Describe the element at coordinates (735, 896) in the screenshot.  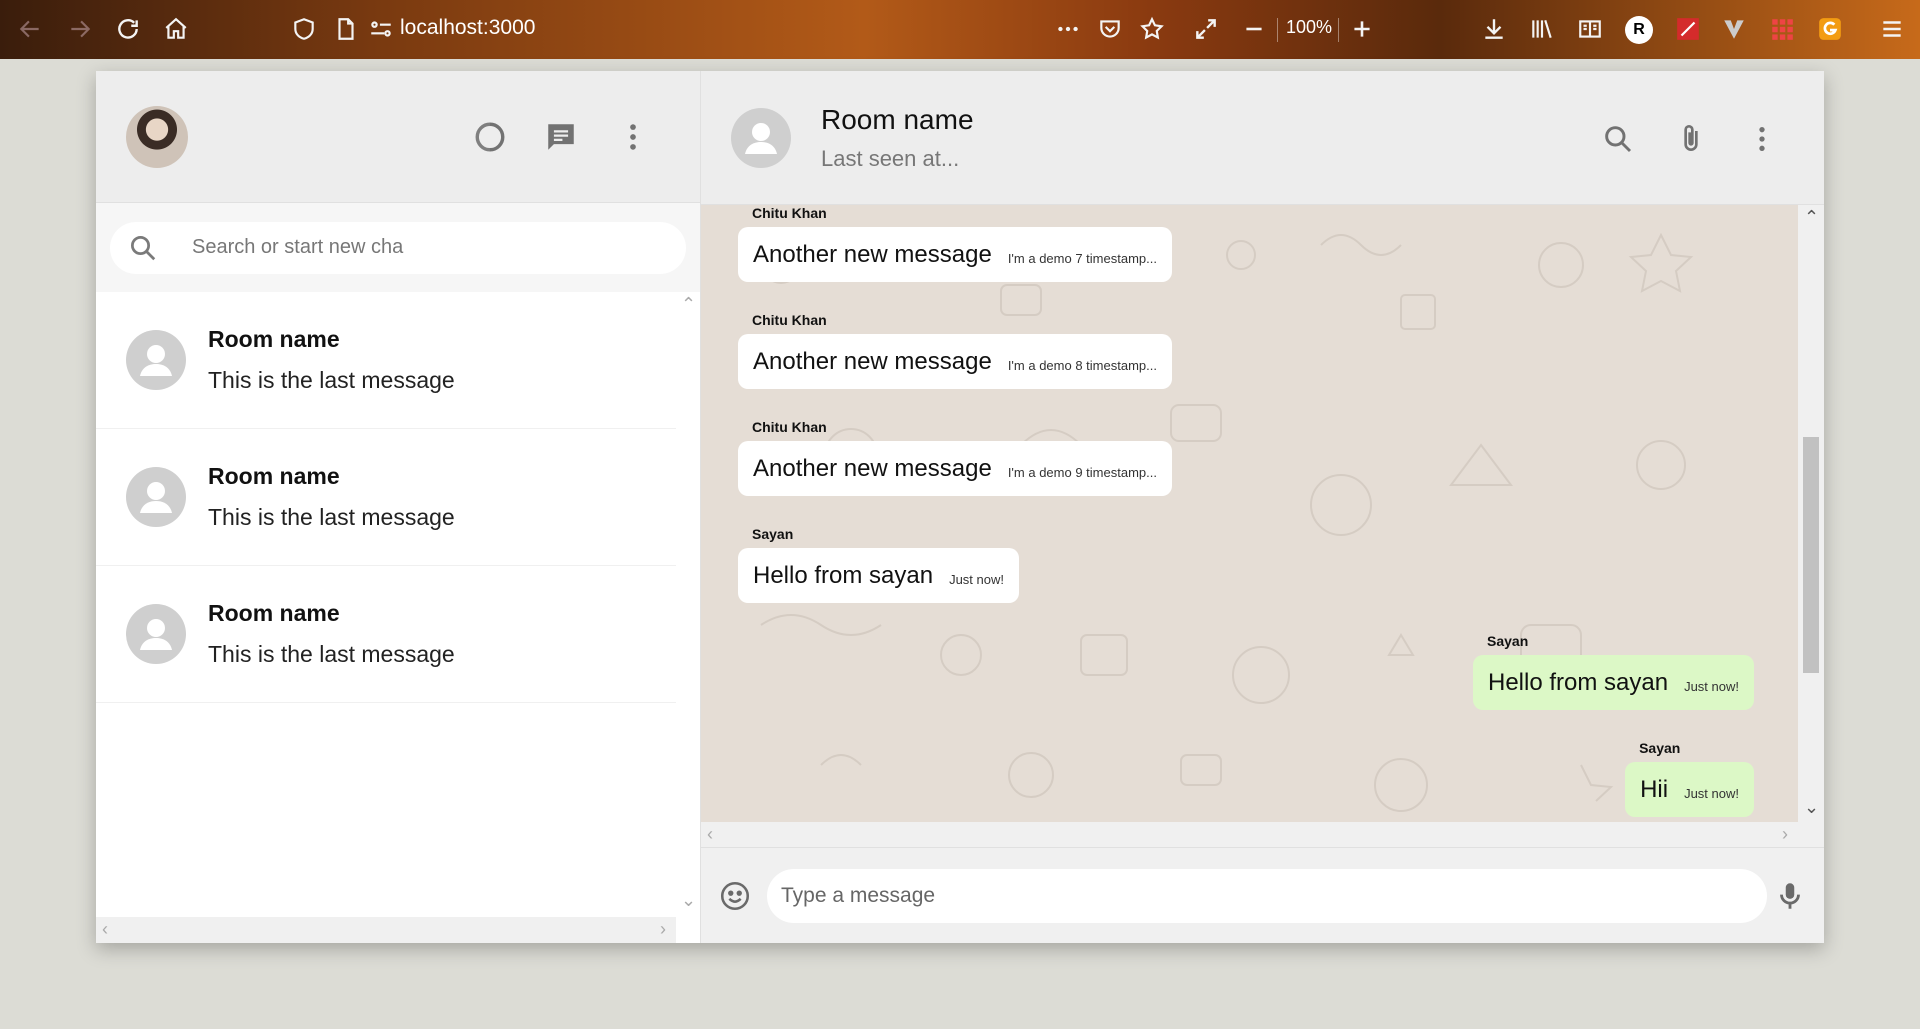
I see `emoji-icon` at that location.